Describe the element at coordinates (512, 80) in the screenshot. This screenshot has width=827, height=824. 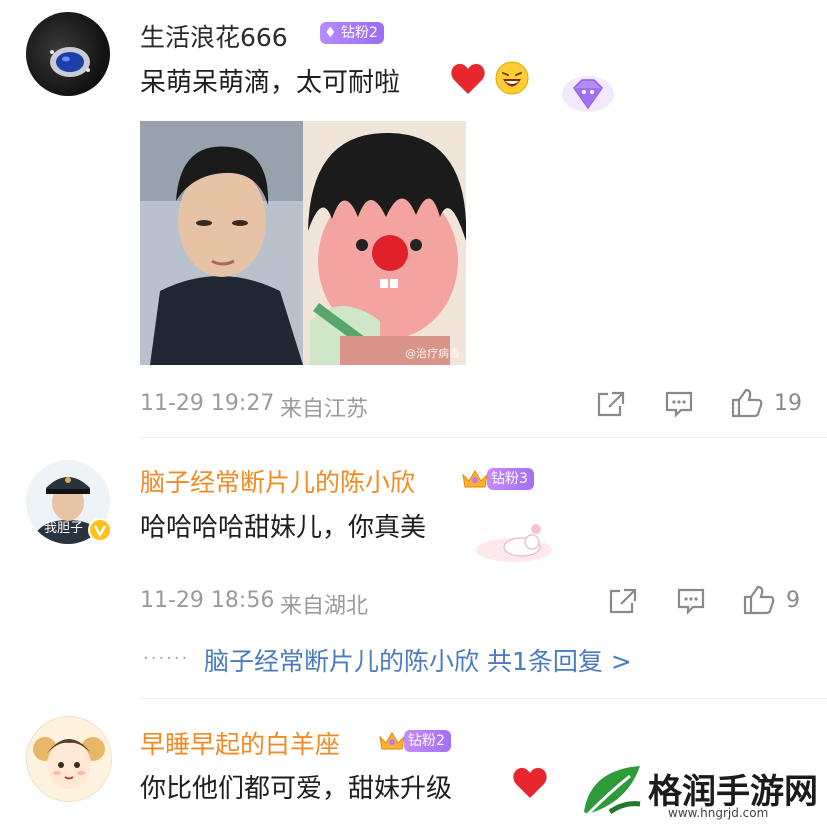
I see `laughing-emoji-icon` at that location.